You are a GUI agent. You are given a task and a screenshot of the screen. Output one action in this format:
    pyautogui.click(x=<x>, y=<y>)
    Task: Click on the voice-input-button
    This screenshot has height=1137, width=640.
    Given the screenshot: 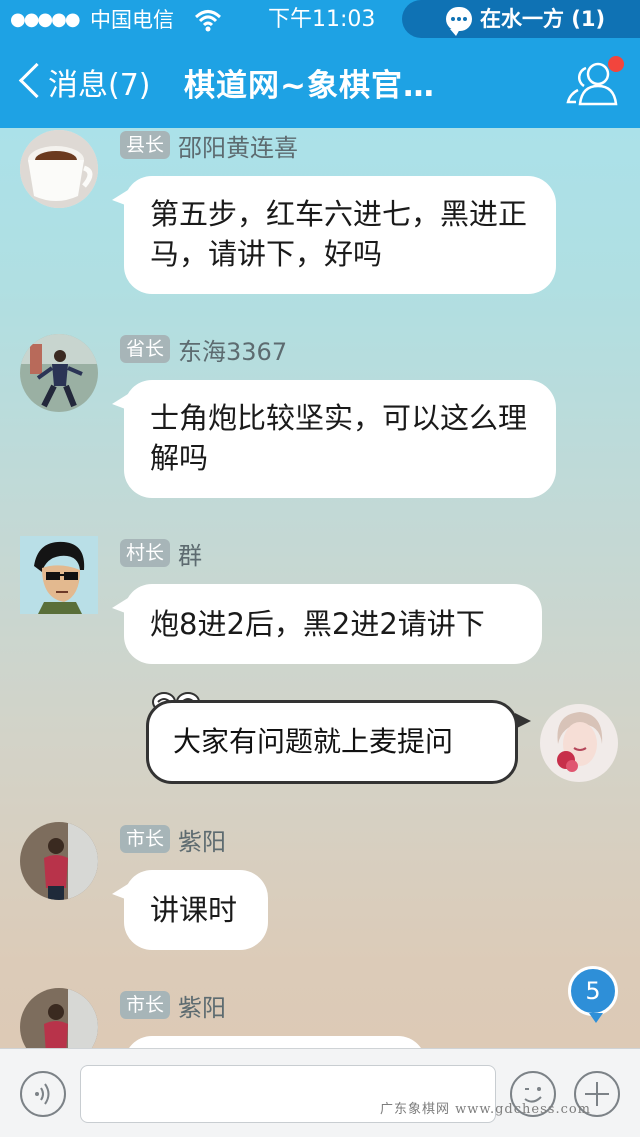 What is the action you would take?
    pyautogui.click(x=43, y=1094)
    